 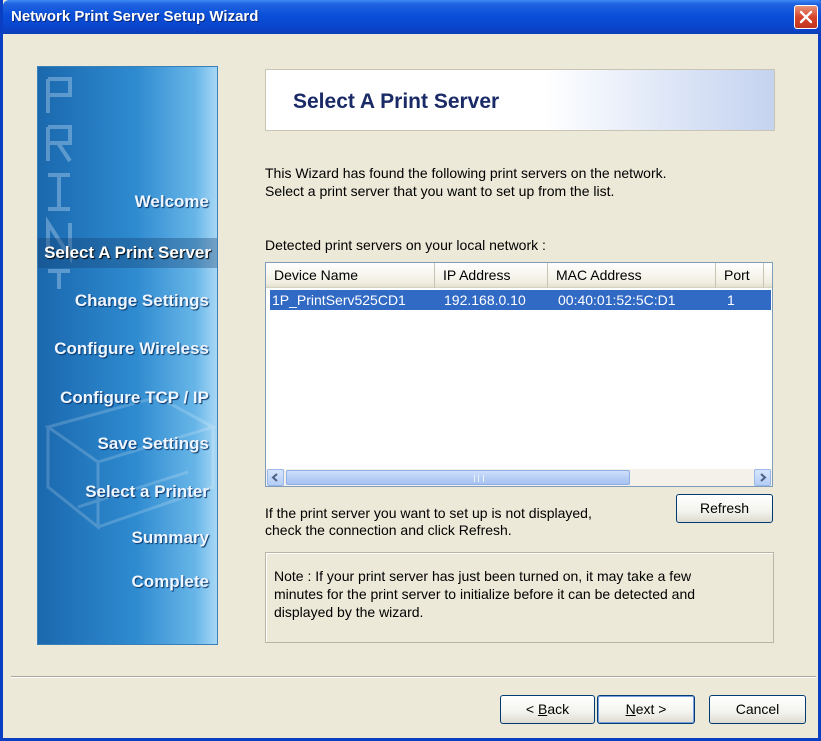 I want to click on cancel-button: Cancel, so click(x=757, y=709).